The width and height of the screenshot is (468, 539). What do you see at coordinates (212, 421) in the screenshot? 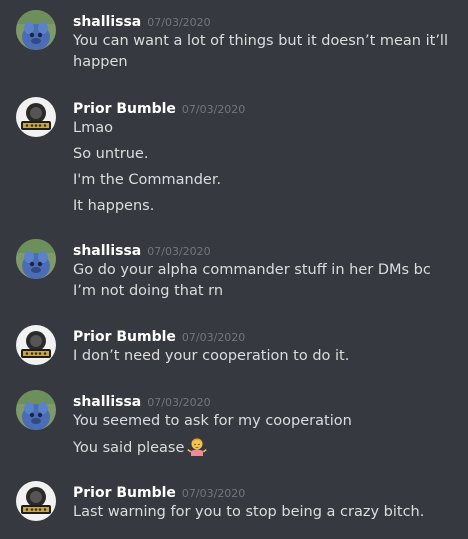
I see `message-text: You seemed to ask for my cooperation` at bounding box center [212, 421].